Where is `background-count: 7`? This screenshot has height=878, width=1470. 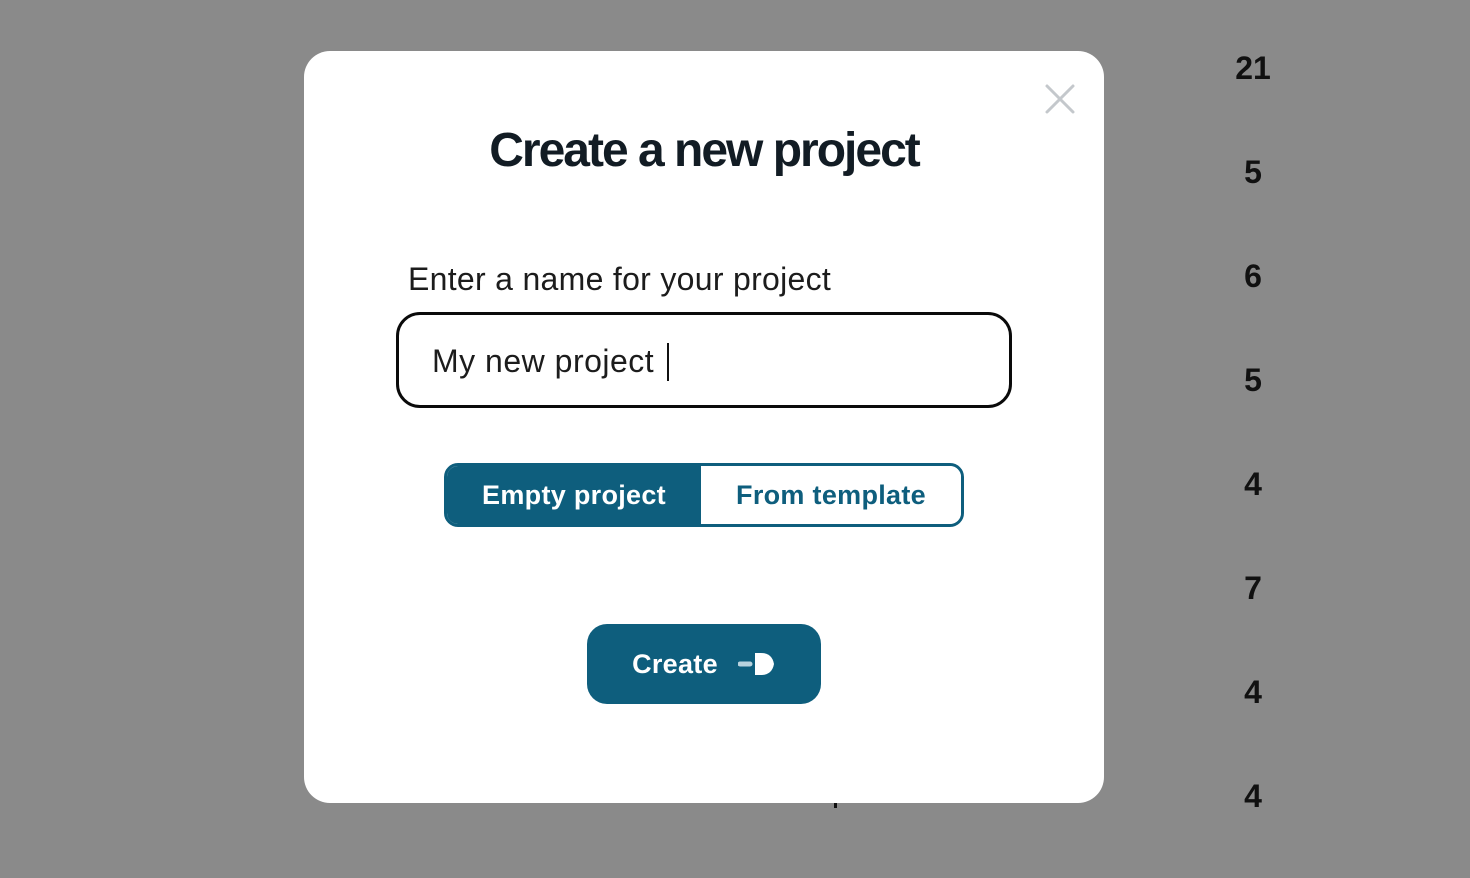 background-count: 7 is located at coordinates (1253, 588).